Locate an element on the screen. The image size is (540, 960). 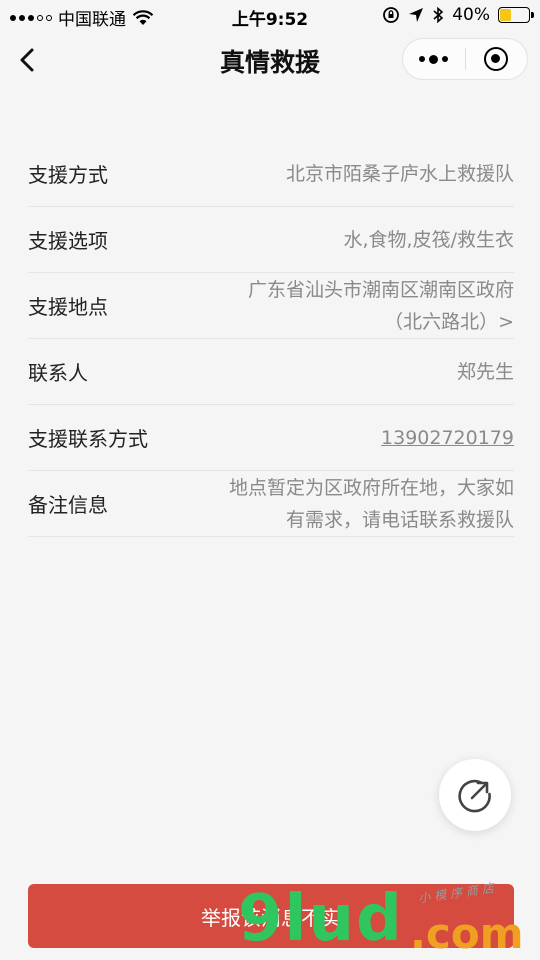
info-value: 郑先生 is located at coordinates (485, 371).